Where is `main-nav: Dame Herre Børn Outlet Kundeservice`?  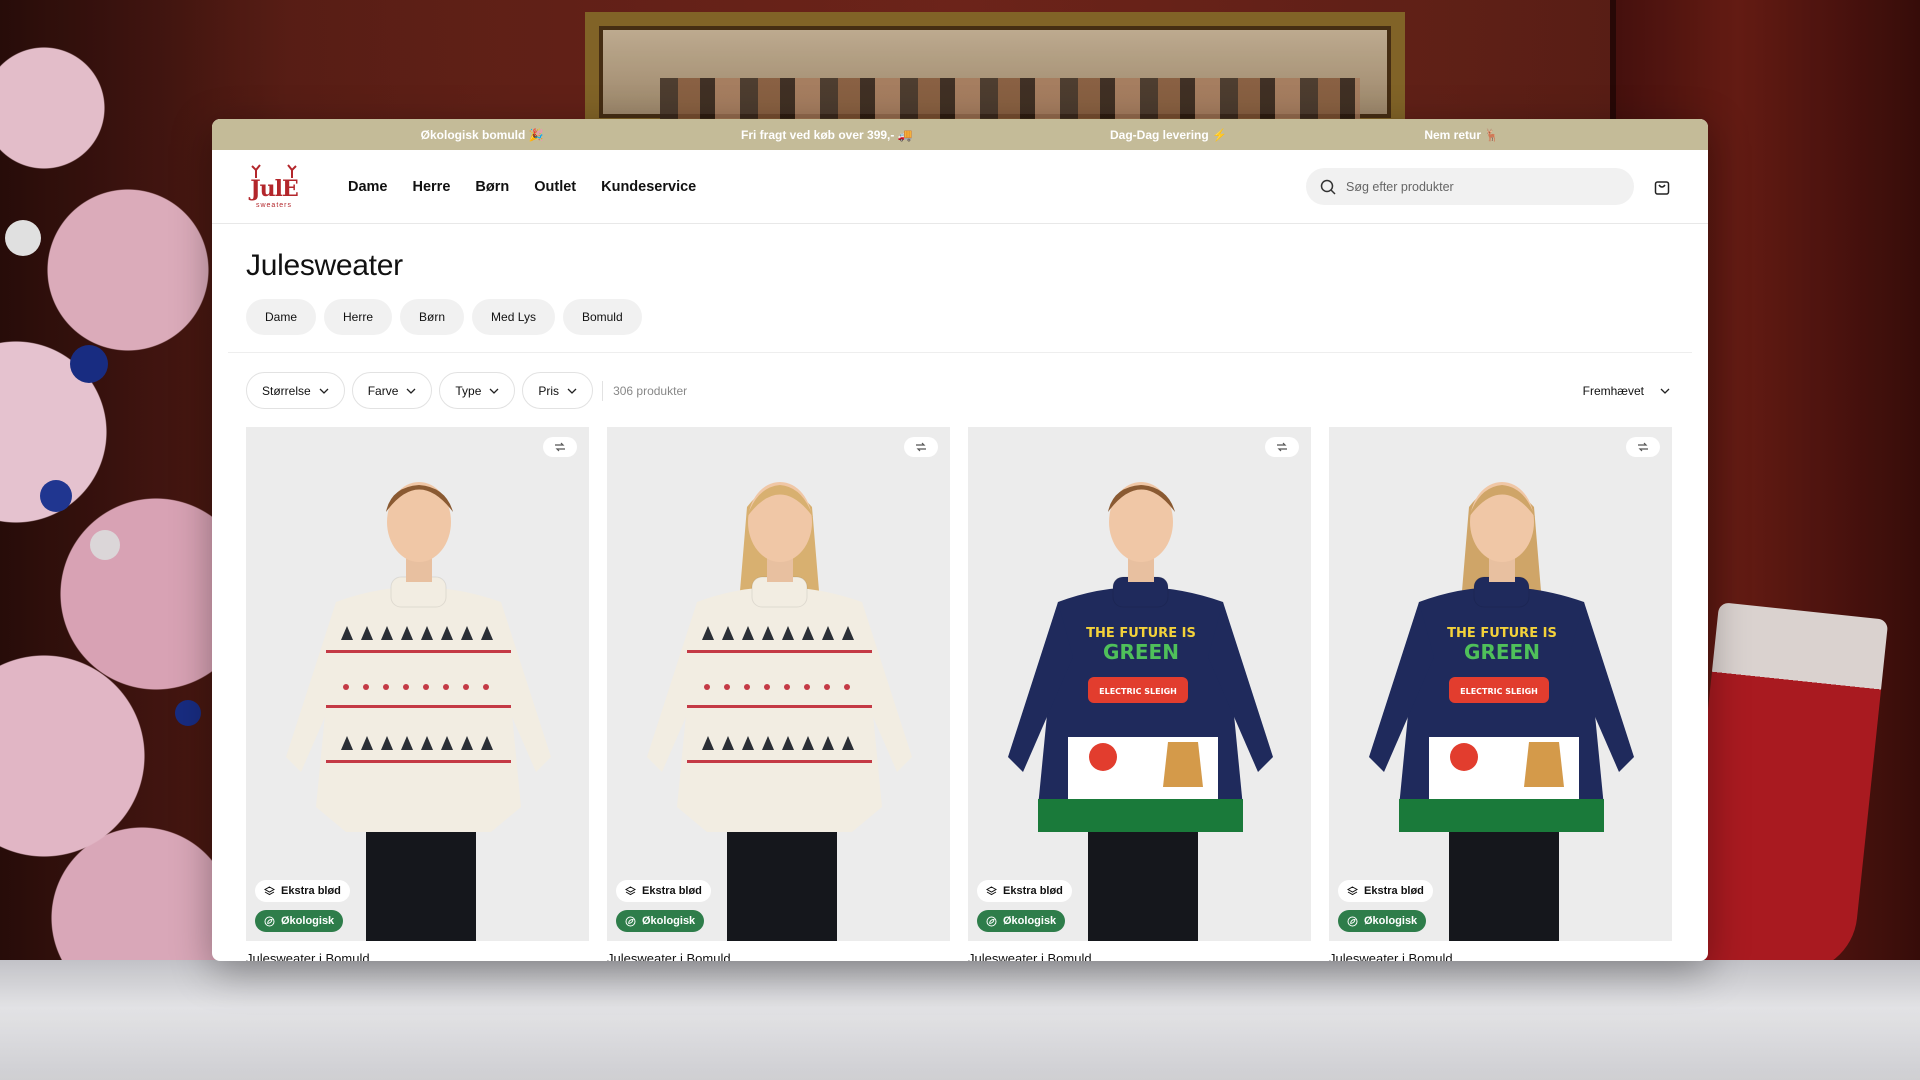 main-nav: Dame Herre Børn Outlet Kundeservice is located at coordinates (522, 187).